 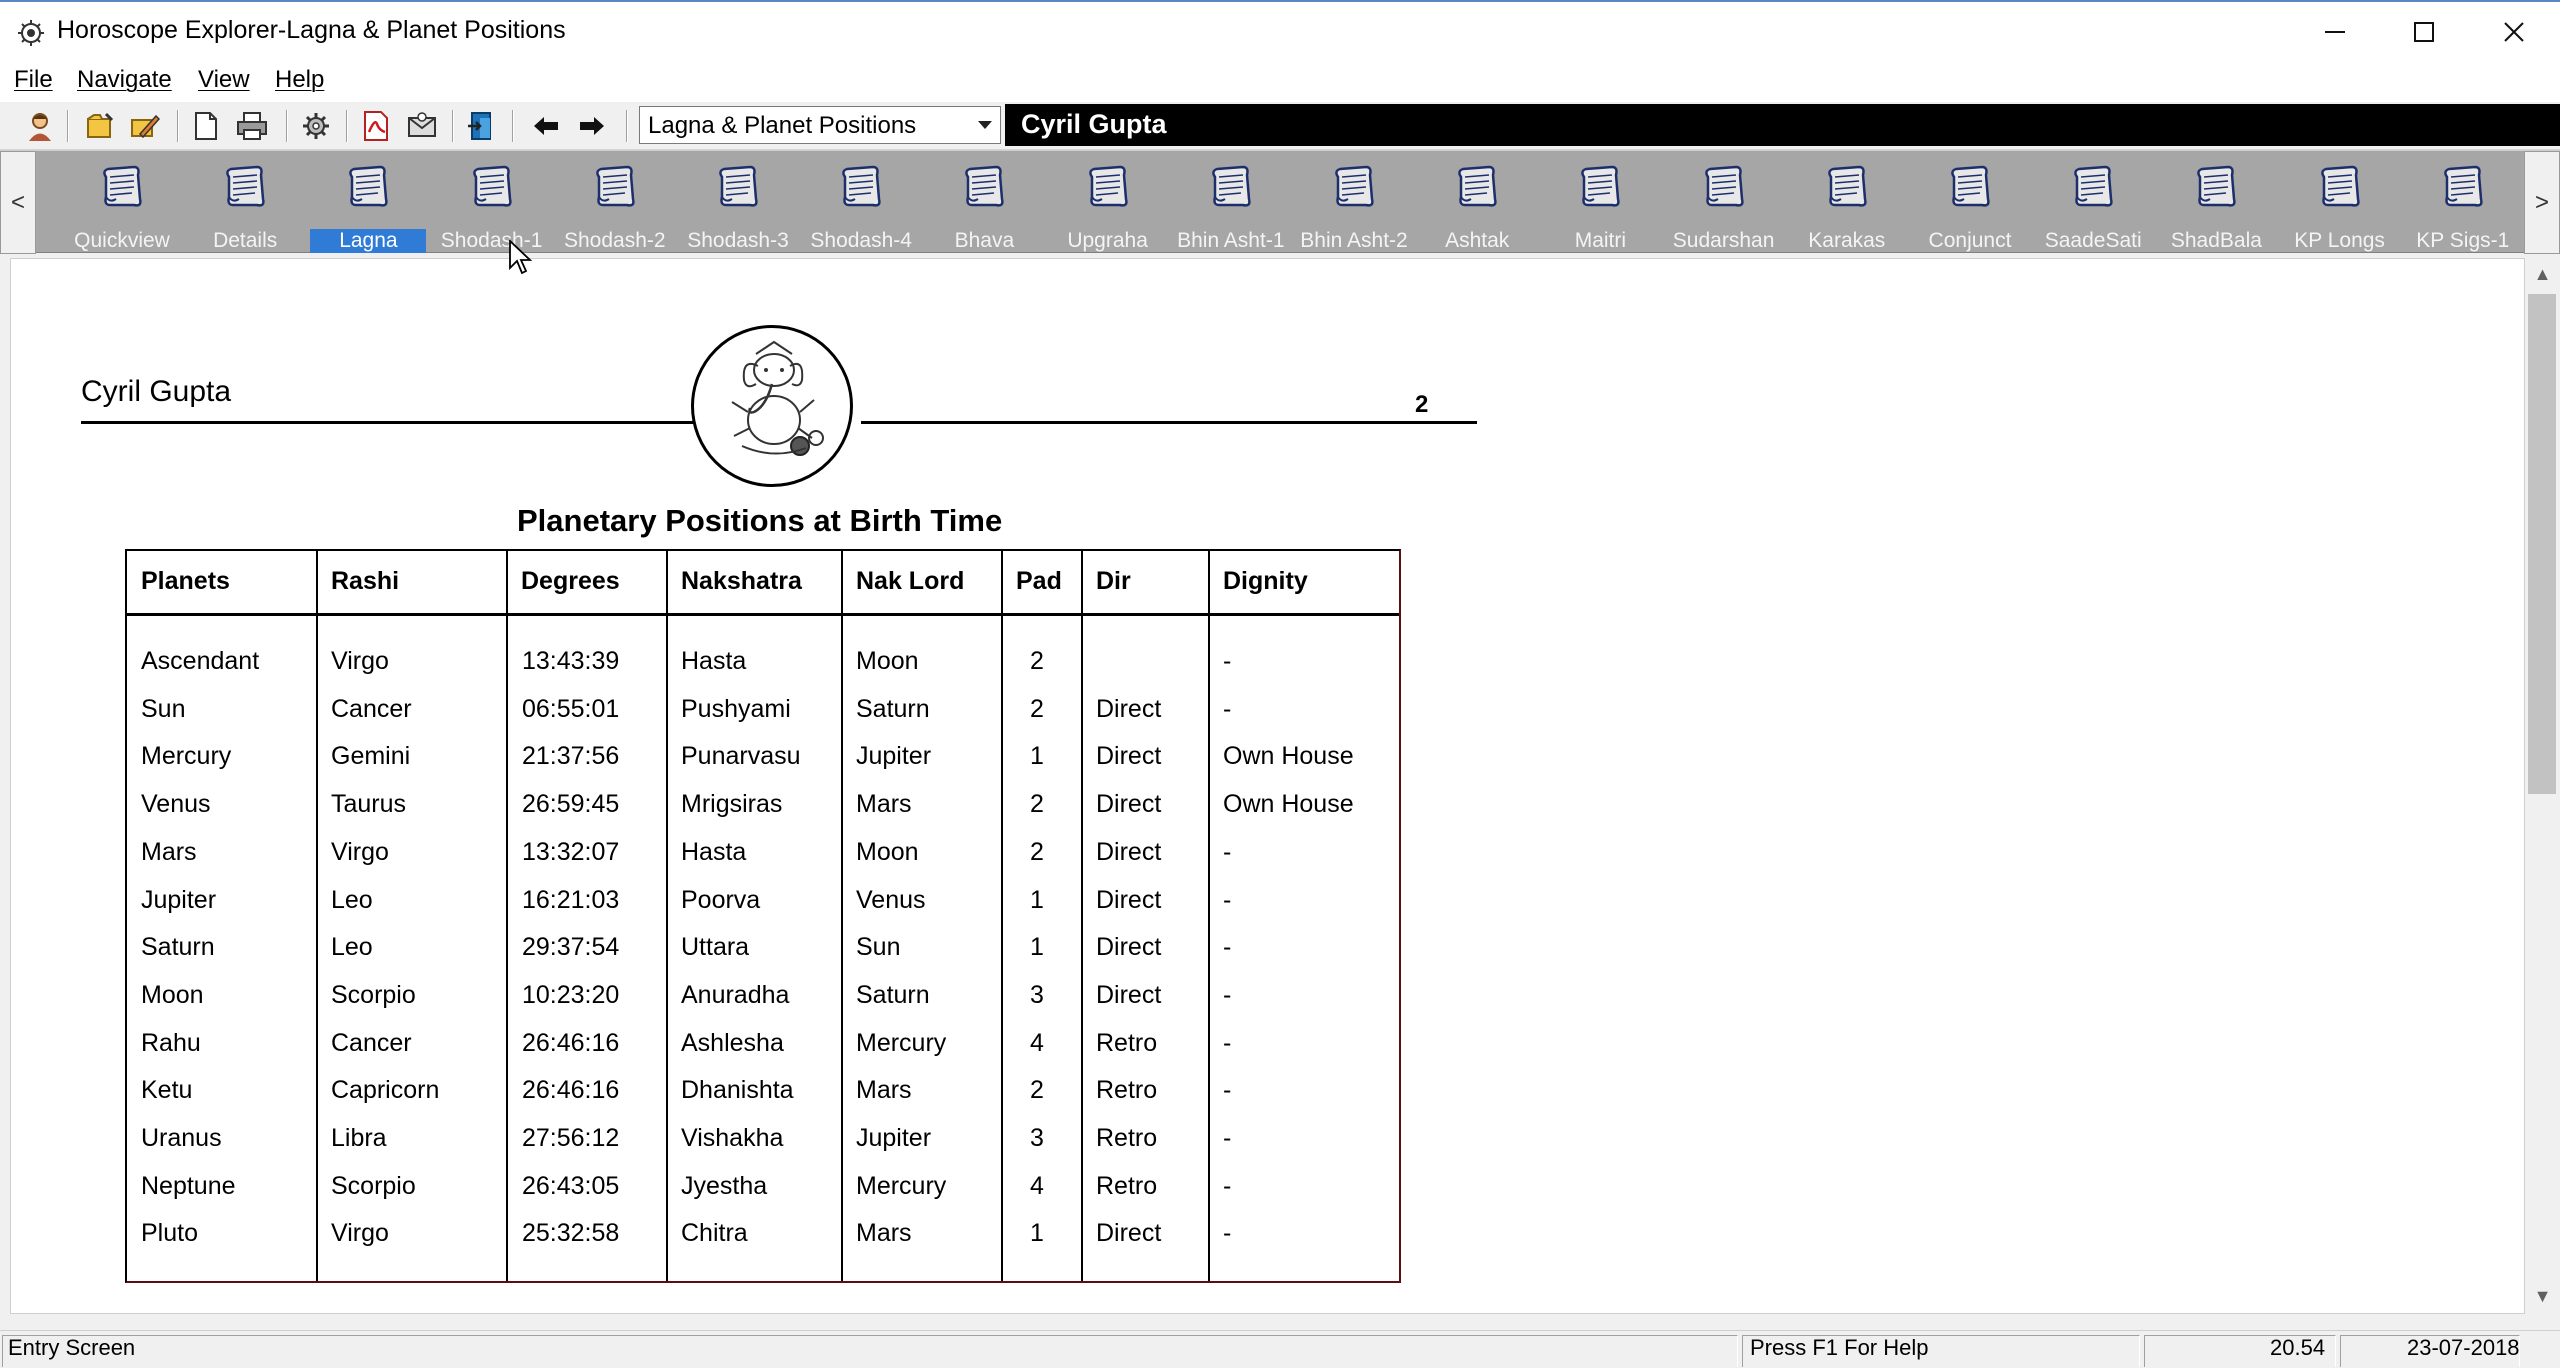 I want to click on strip-item-label: Bhava, so click(x=984, y=240).